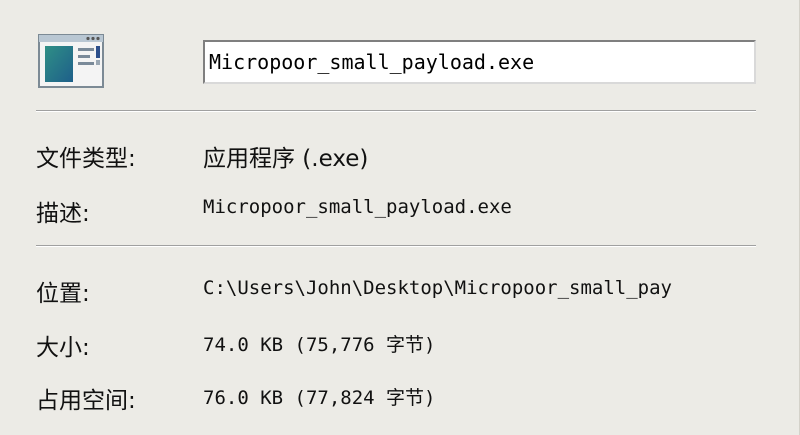  What do you see at coordinates (319, 398) in the screenshot?
I see `size-on-disk-value: 76.0 KB (77,824 字节)` at bounding box center [319, 398].